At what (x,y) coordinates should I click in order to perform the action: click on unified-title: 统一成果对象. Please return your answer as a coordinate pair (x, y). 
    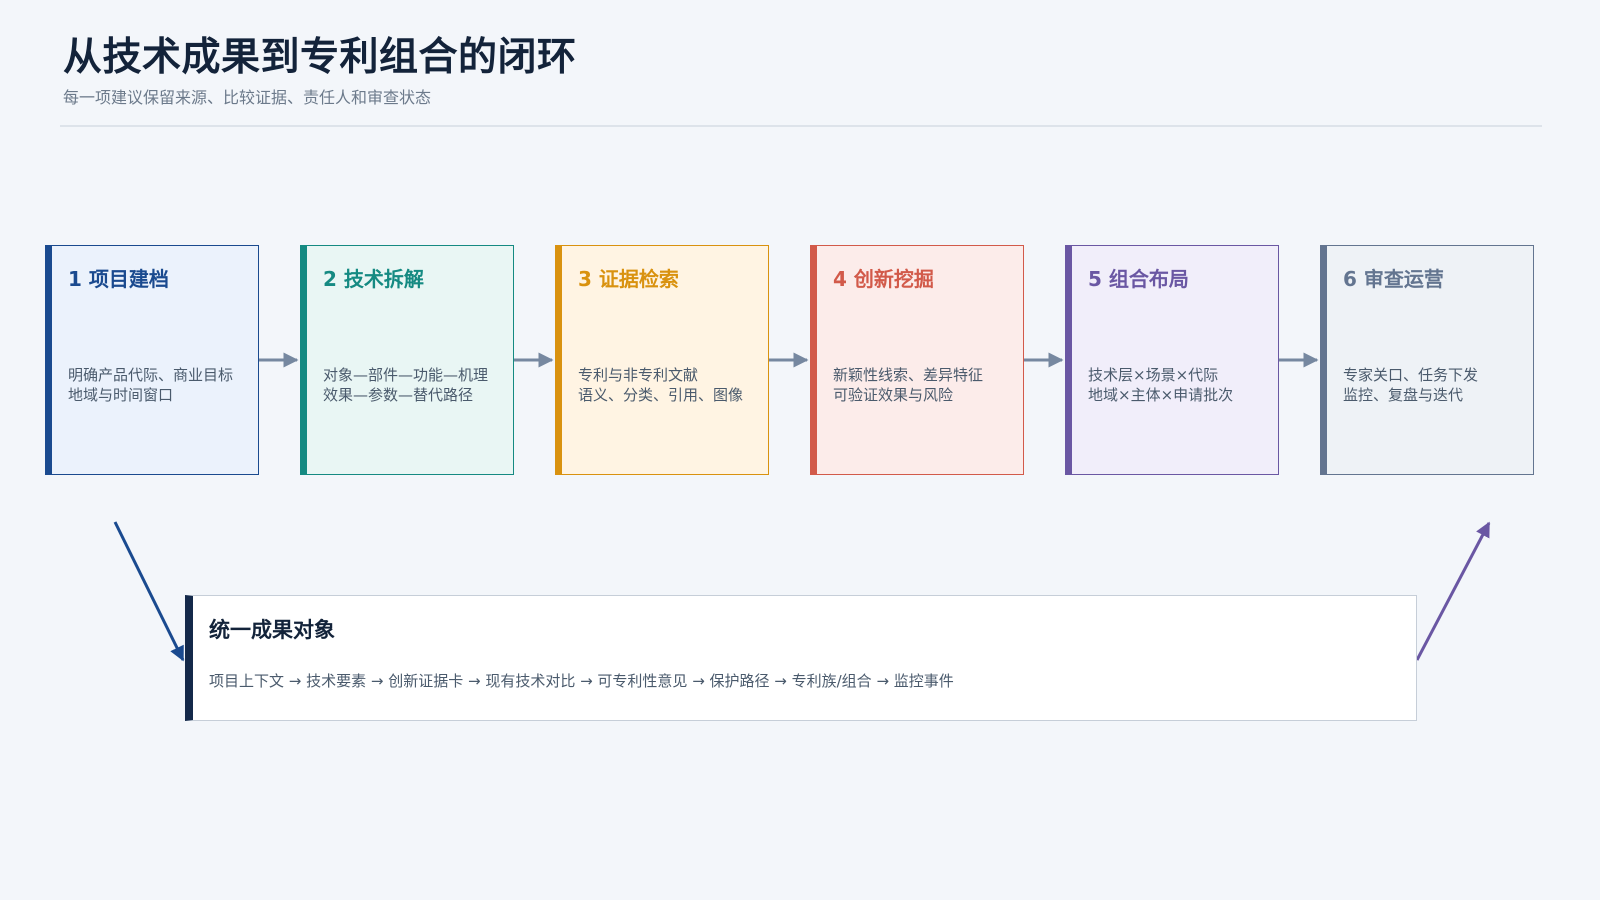
    Looking at the image, I should click on (272, 630).